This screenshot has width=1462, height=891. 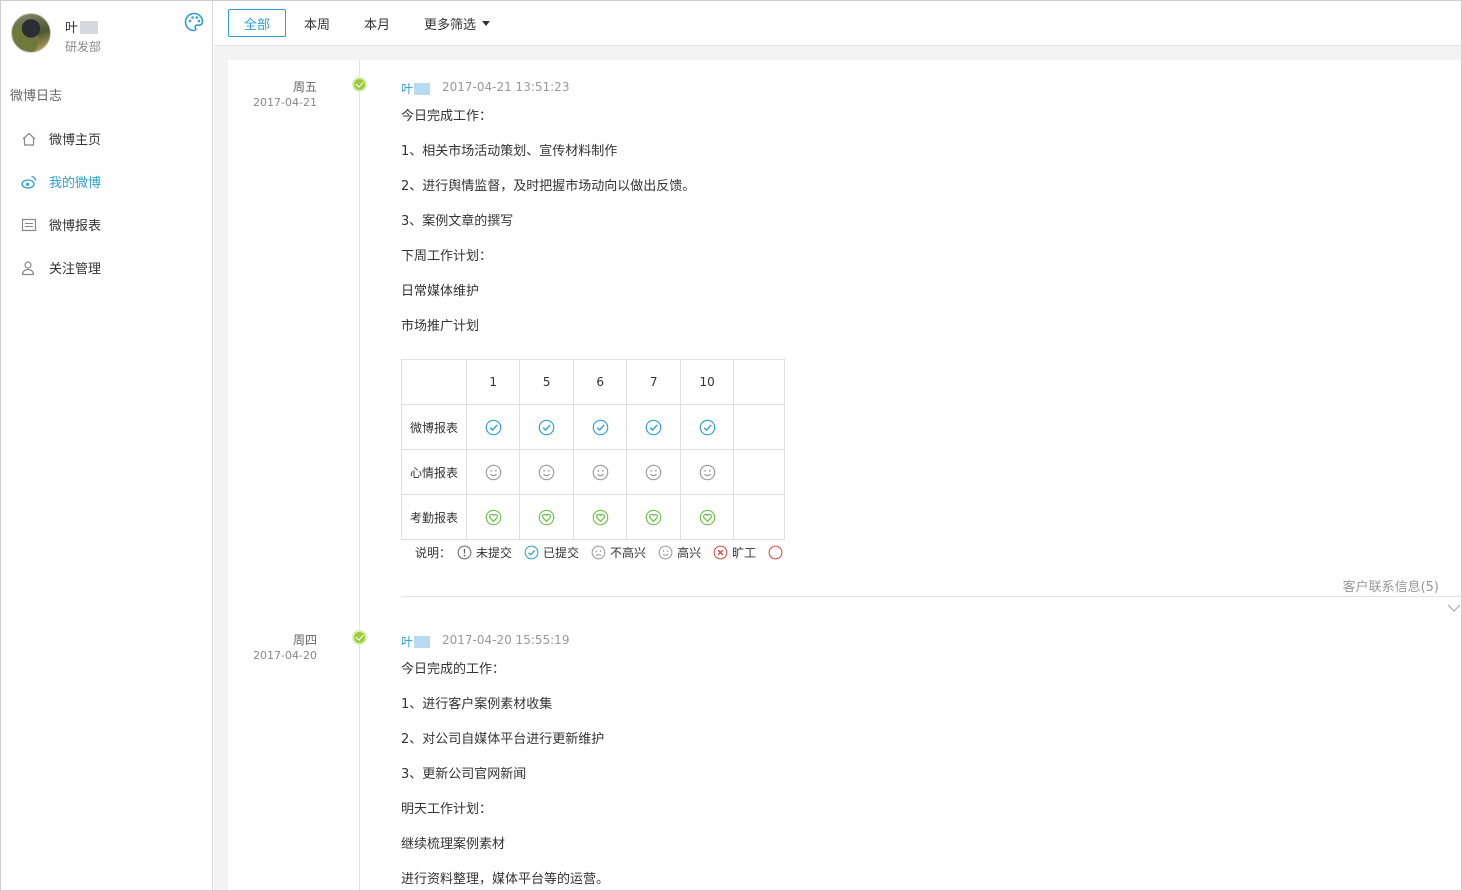 What do you see at coordinates (447, 116) in the screenshot?
I see `entry-text-line: 今日完成工作：` at bounding box center [447, 116].